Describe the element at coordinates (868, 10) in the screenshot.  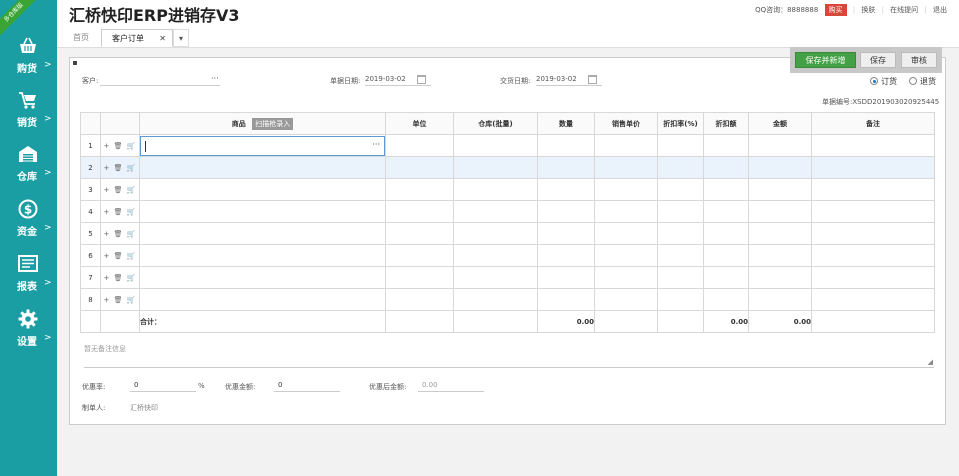
I see `skin-link: 换肤` at that location.